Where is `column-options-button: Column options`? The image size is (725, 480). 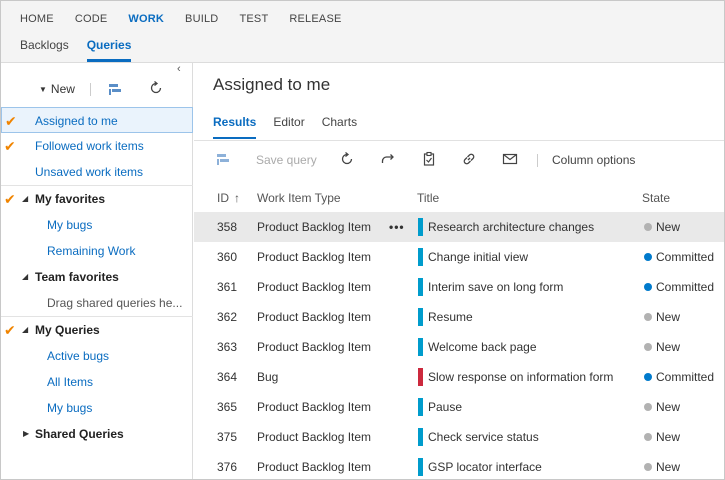
column-options-button: Column options is located at coordinates (593, 160).